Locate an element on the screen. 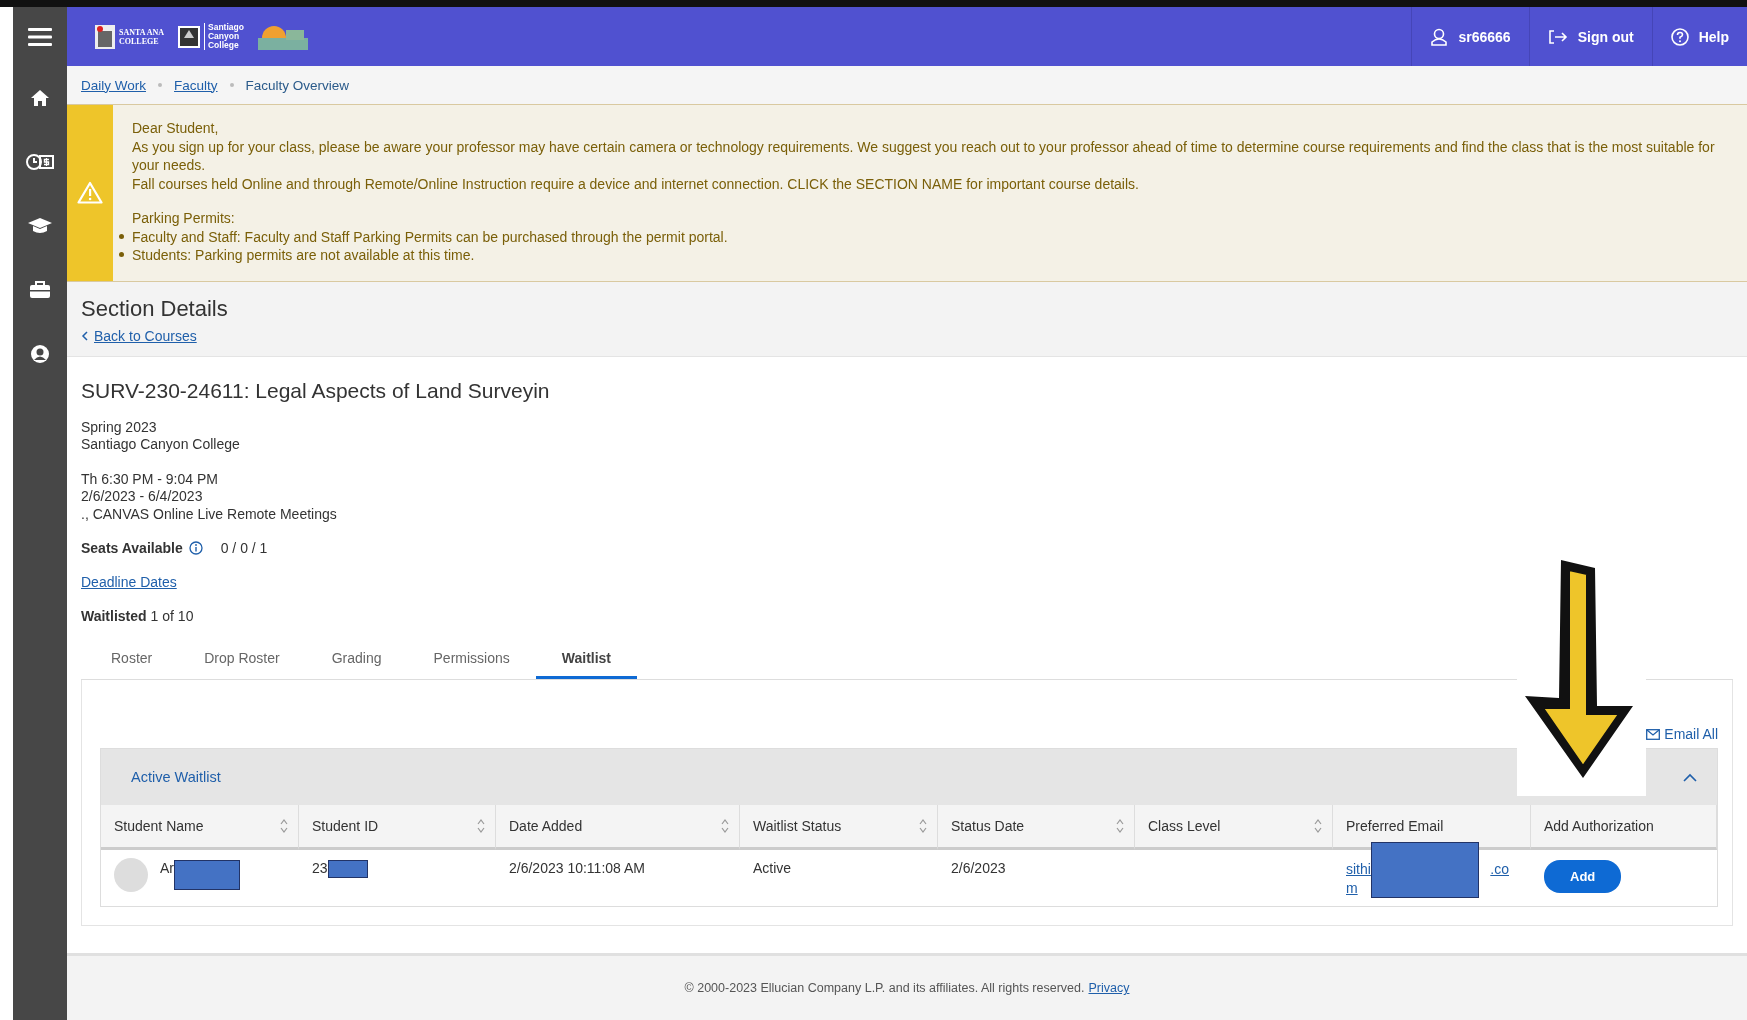  building-icon is located at coordinates (105, 36).